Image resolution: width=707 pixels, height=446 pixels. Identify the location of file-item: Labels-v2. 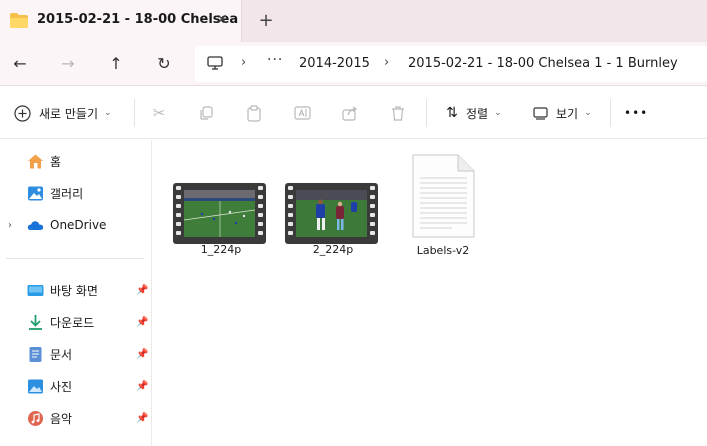
(443, 198).